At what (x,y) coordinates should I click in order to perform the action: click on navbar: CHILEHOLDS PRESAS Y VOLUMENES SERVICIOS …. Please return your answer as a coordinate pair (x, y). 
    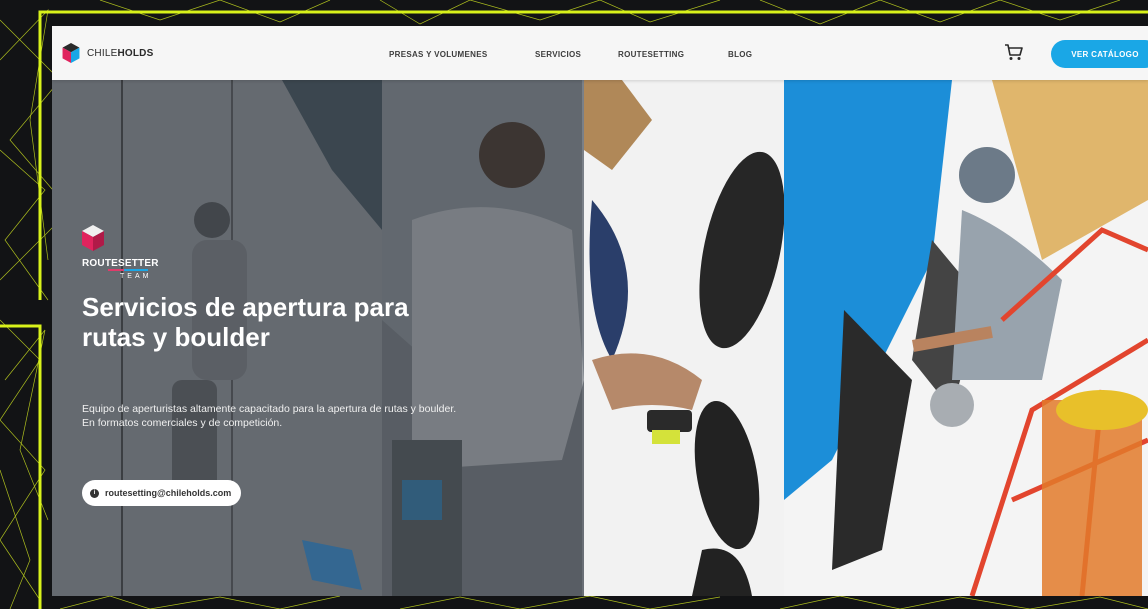
    Looking at the image, I should click on (600, 53).